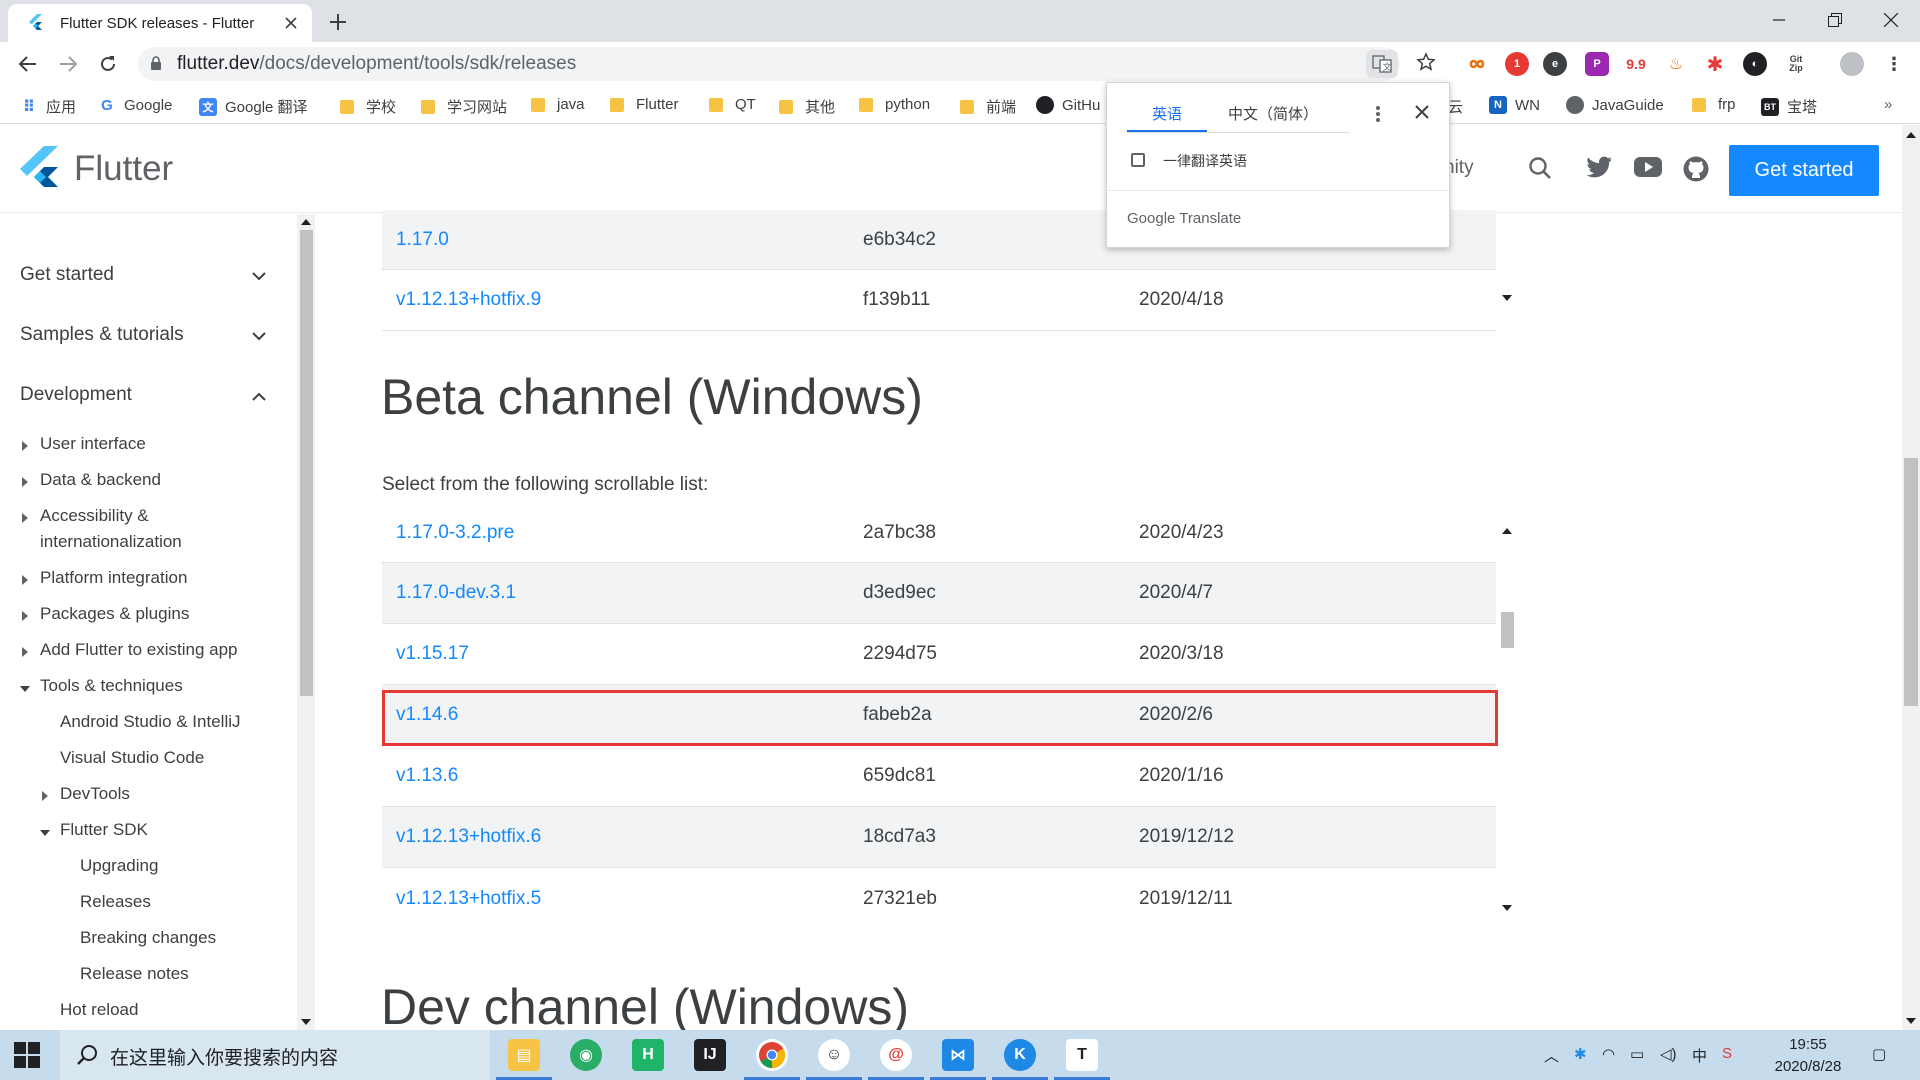  Describe the element at coordinates (1068, 105) in the screenshot. I see `bookmark-github: GitHu` at that location.